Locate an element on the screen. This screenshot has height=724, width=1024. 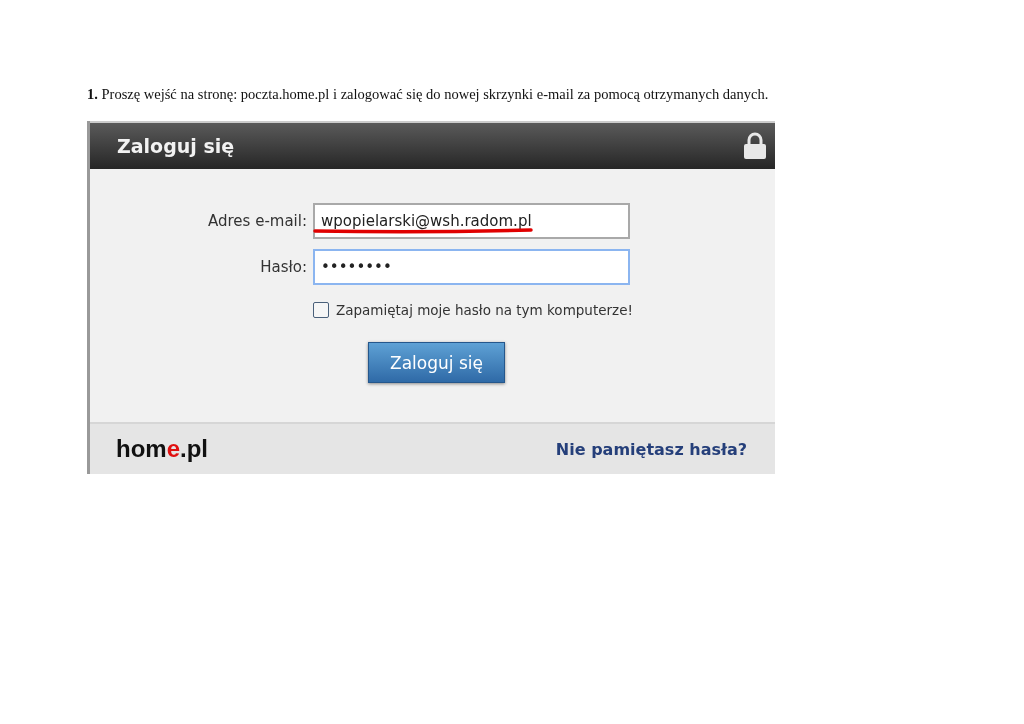
login-button: Zaloguj się is located at coordinates (436, 362).